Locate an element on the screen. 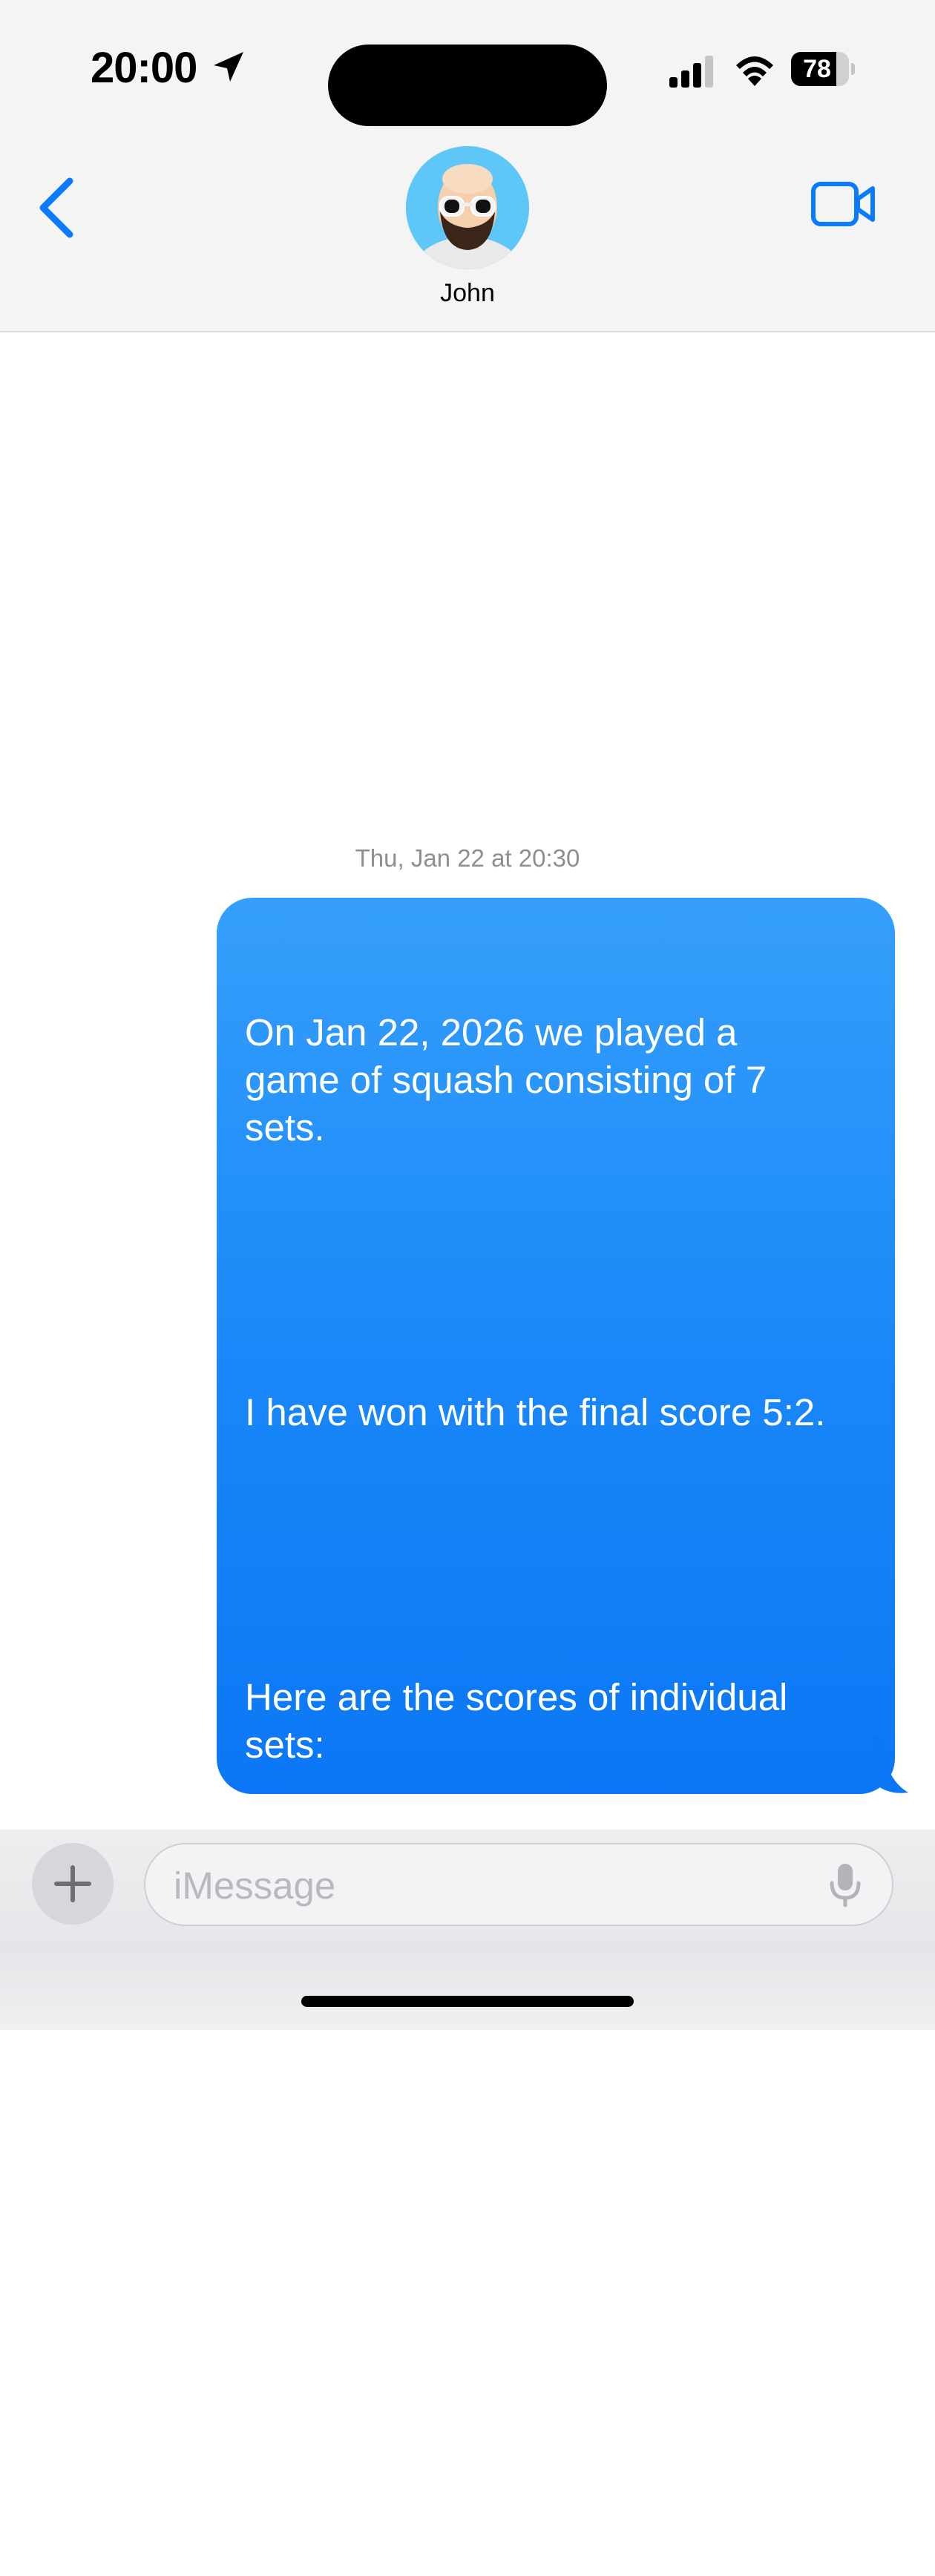 The width and height of the screenshot is (935, 2576). battery-body: 78 is located at coordinates (820, 69).